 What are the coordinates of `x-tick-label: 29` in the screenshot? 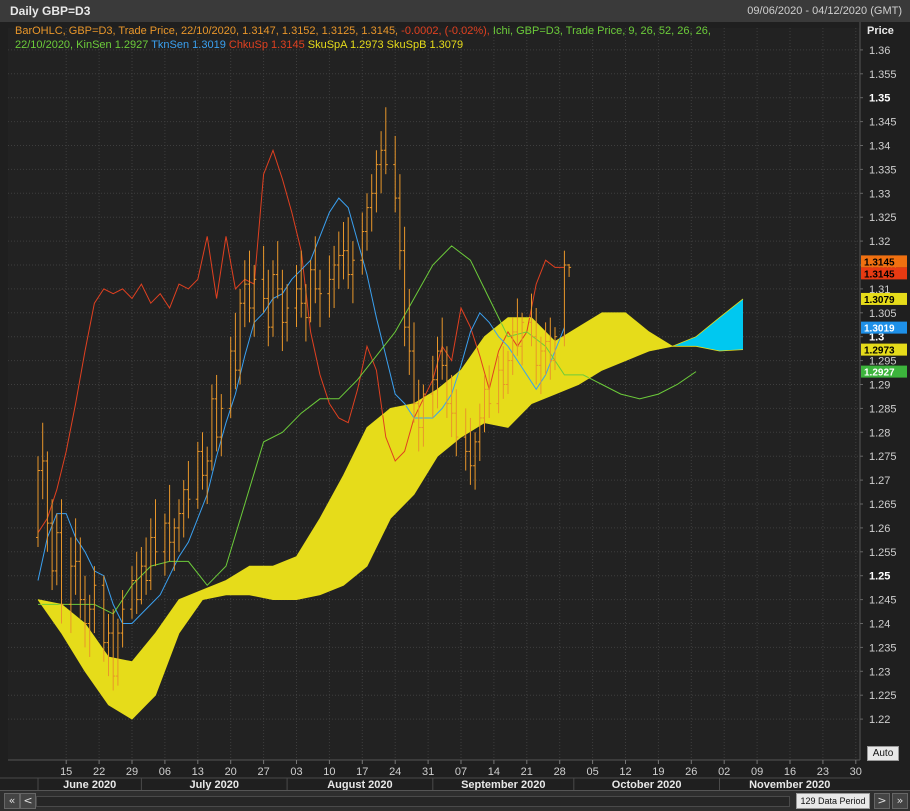 It's located at (132, 772).